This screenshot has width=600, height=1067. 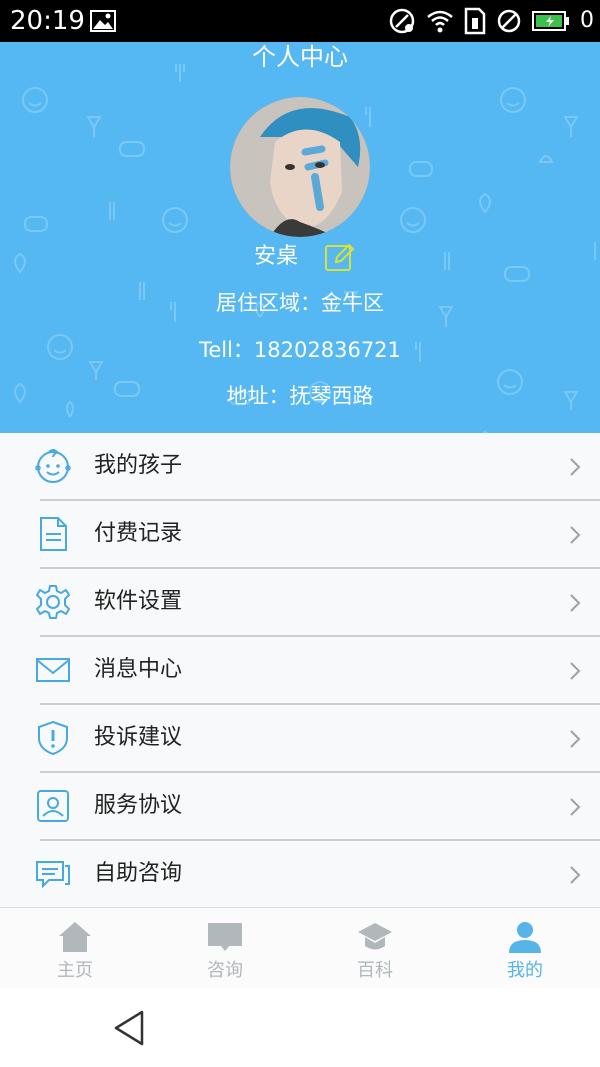 What do you see at coordinates (138, 805) in the screenshot?
I see `menu-item-label: 服务协议` at bounding box center [138, 805].